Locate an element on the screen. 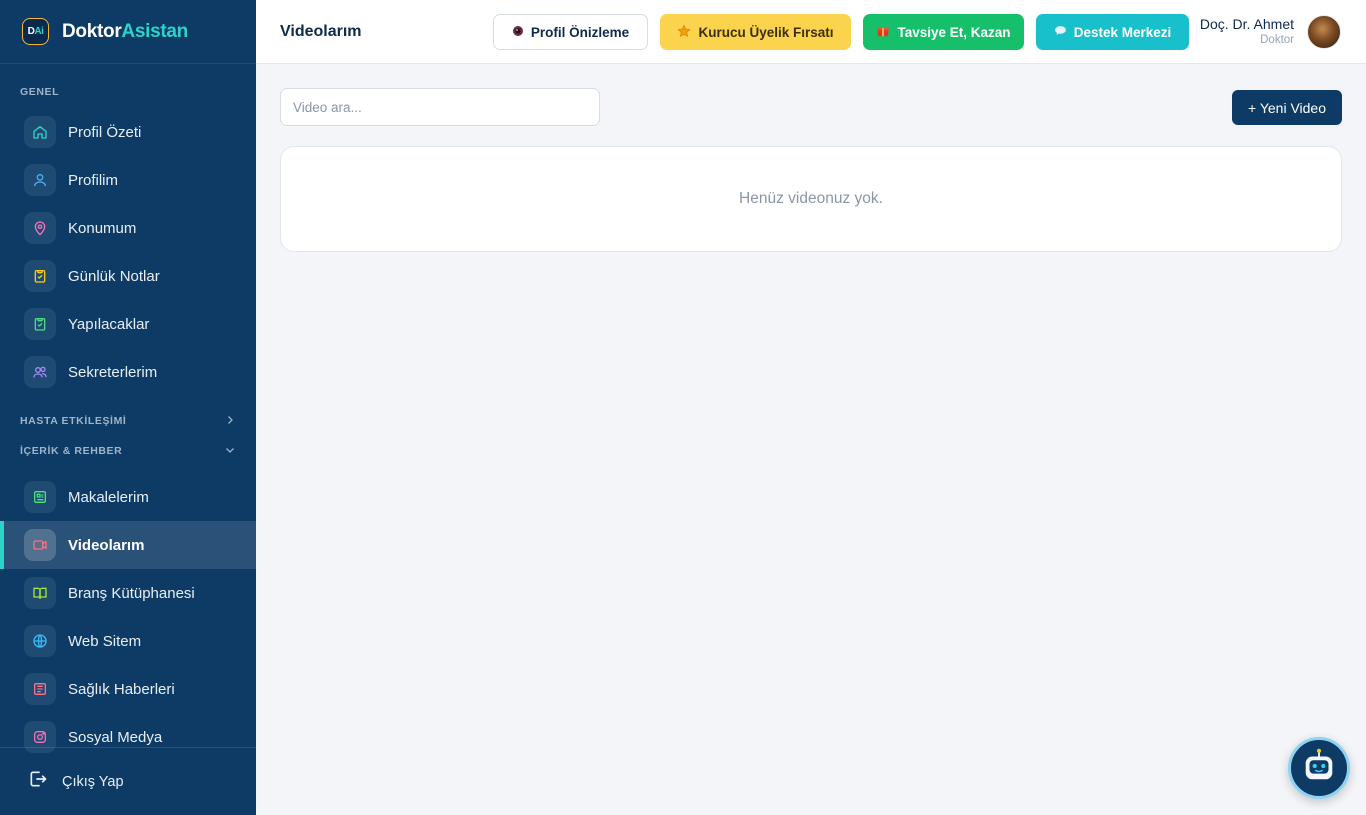  sidebar-item-label: Profilim is located at coordinates (93, 180).